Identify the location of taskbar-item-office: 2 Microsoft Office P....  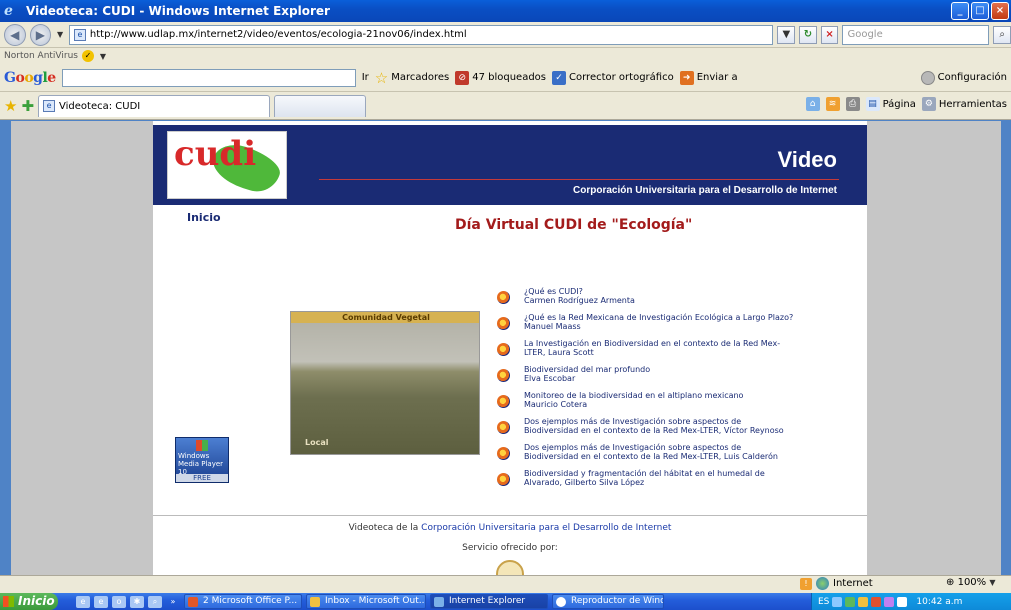
(243, 601).